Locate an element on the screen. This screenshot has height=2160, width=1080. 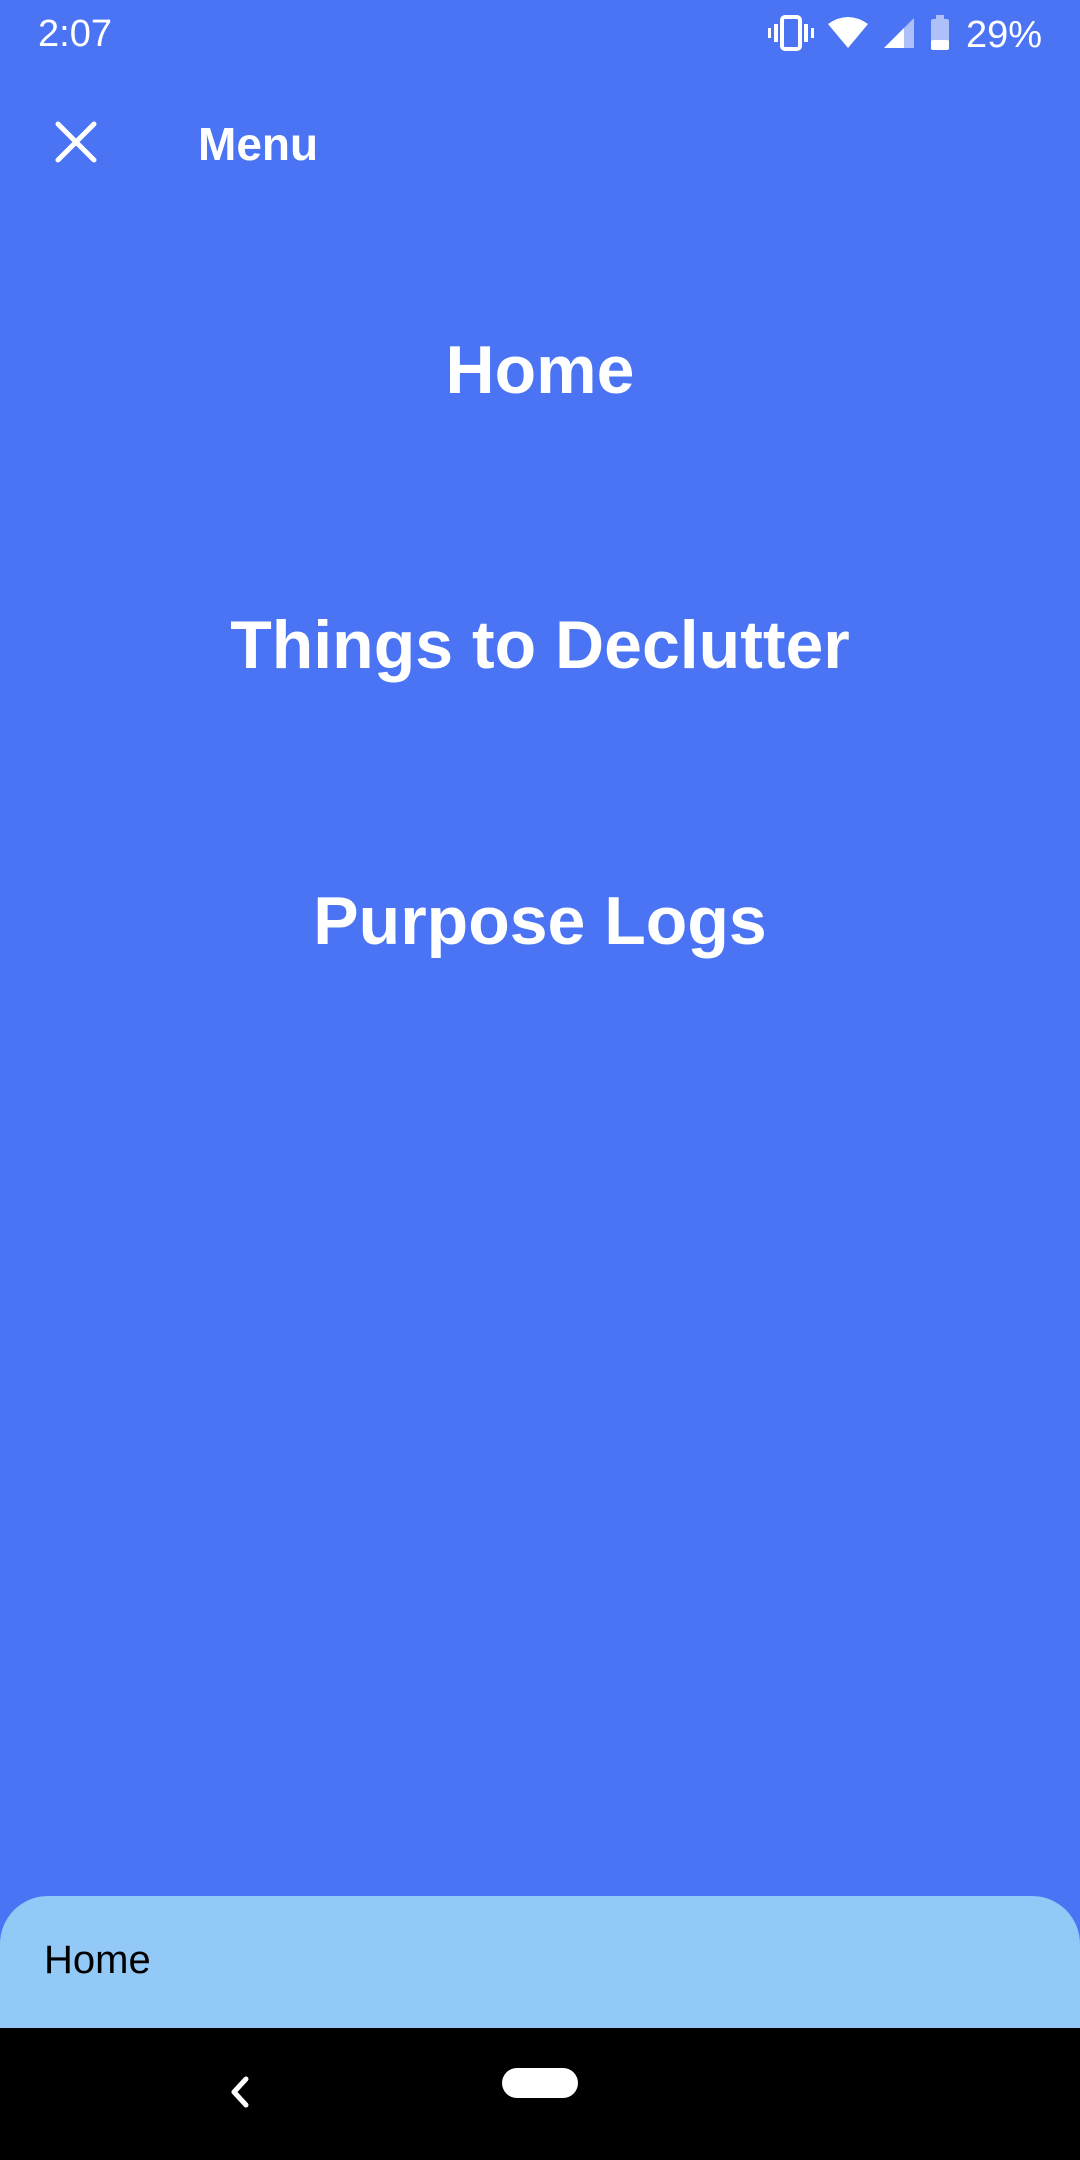
close-icon is located at coordinates (76, 144).